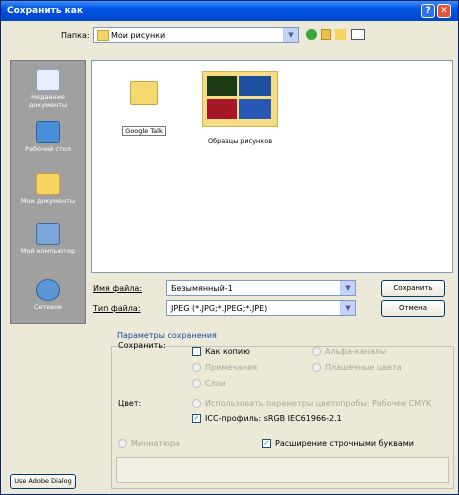 The image size is (459, 495). I want to click on desktop-icon, so click(48, 132).